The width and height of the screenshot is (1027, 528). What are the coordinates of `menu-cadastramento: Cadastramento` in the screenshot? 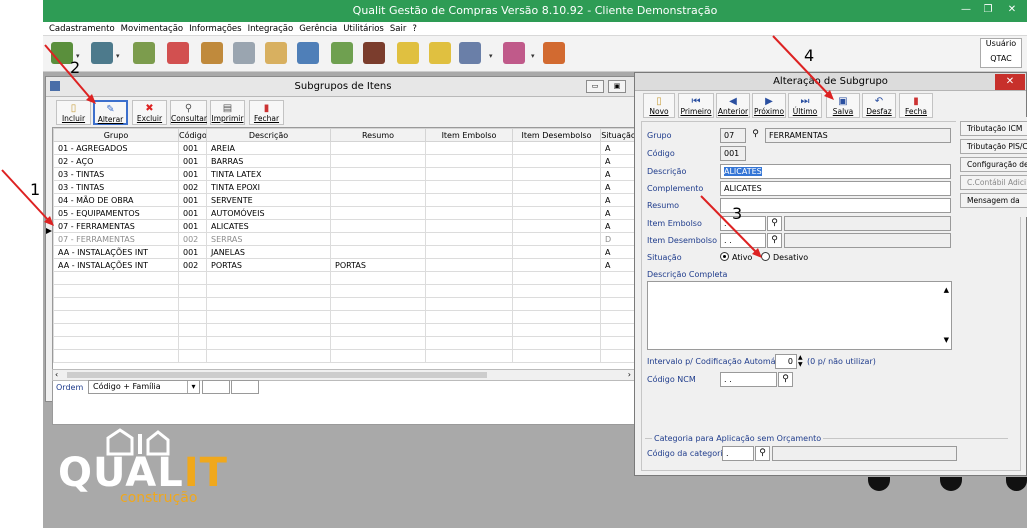 It's located at (82, 29).